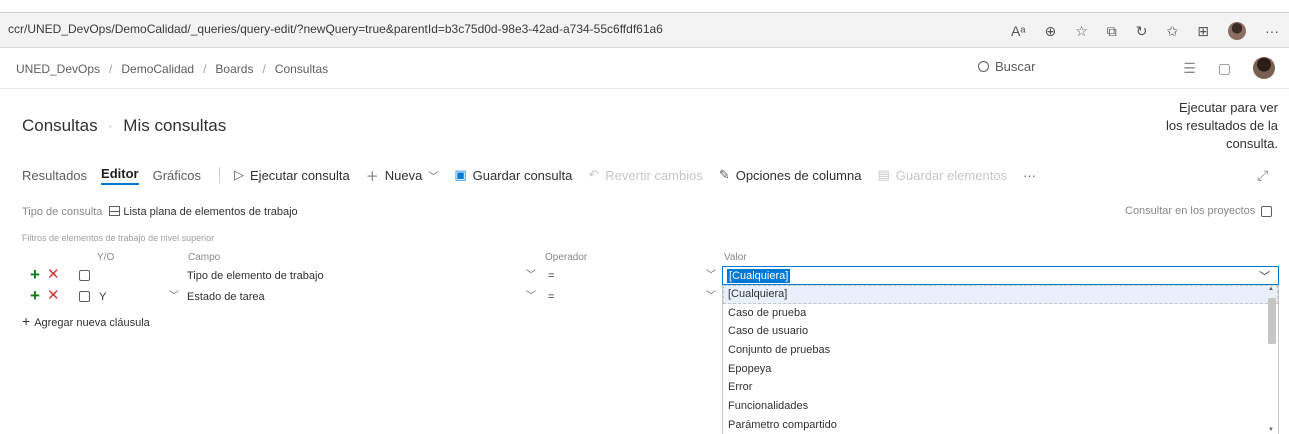  Describe the element at coordinates (551, 276) in the screenshot. I see `operator-value: =` at that location.